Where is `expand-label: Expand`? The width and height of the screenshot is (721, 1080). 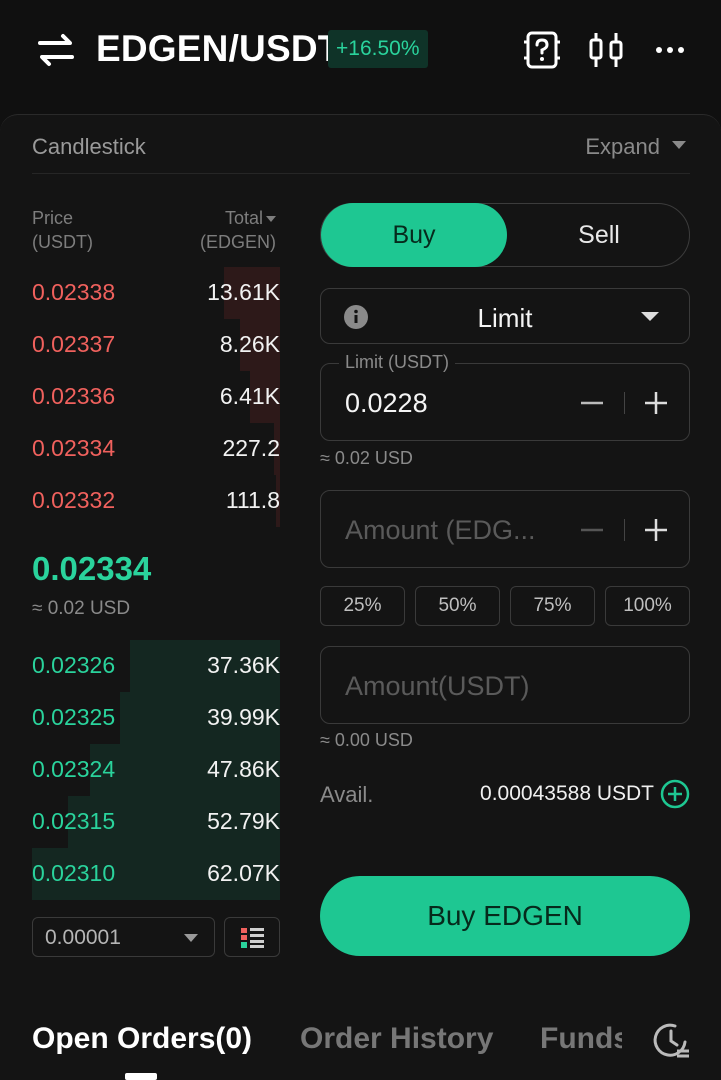 expand-label: Expand is located at coordinates (622, 147).